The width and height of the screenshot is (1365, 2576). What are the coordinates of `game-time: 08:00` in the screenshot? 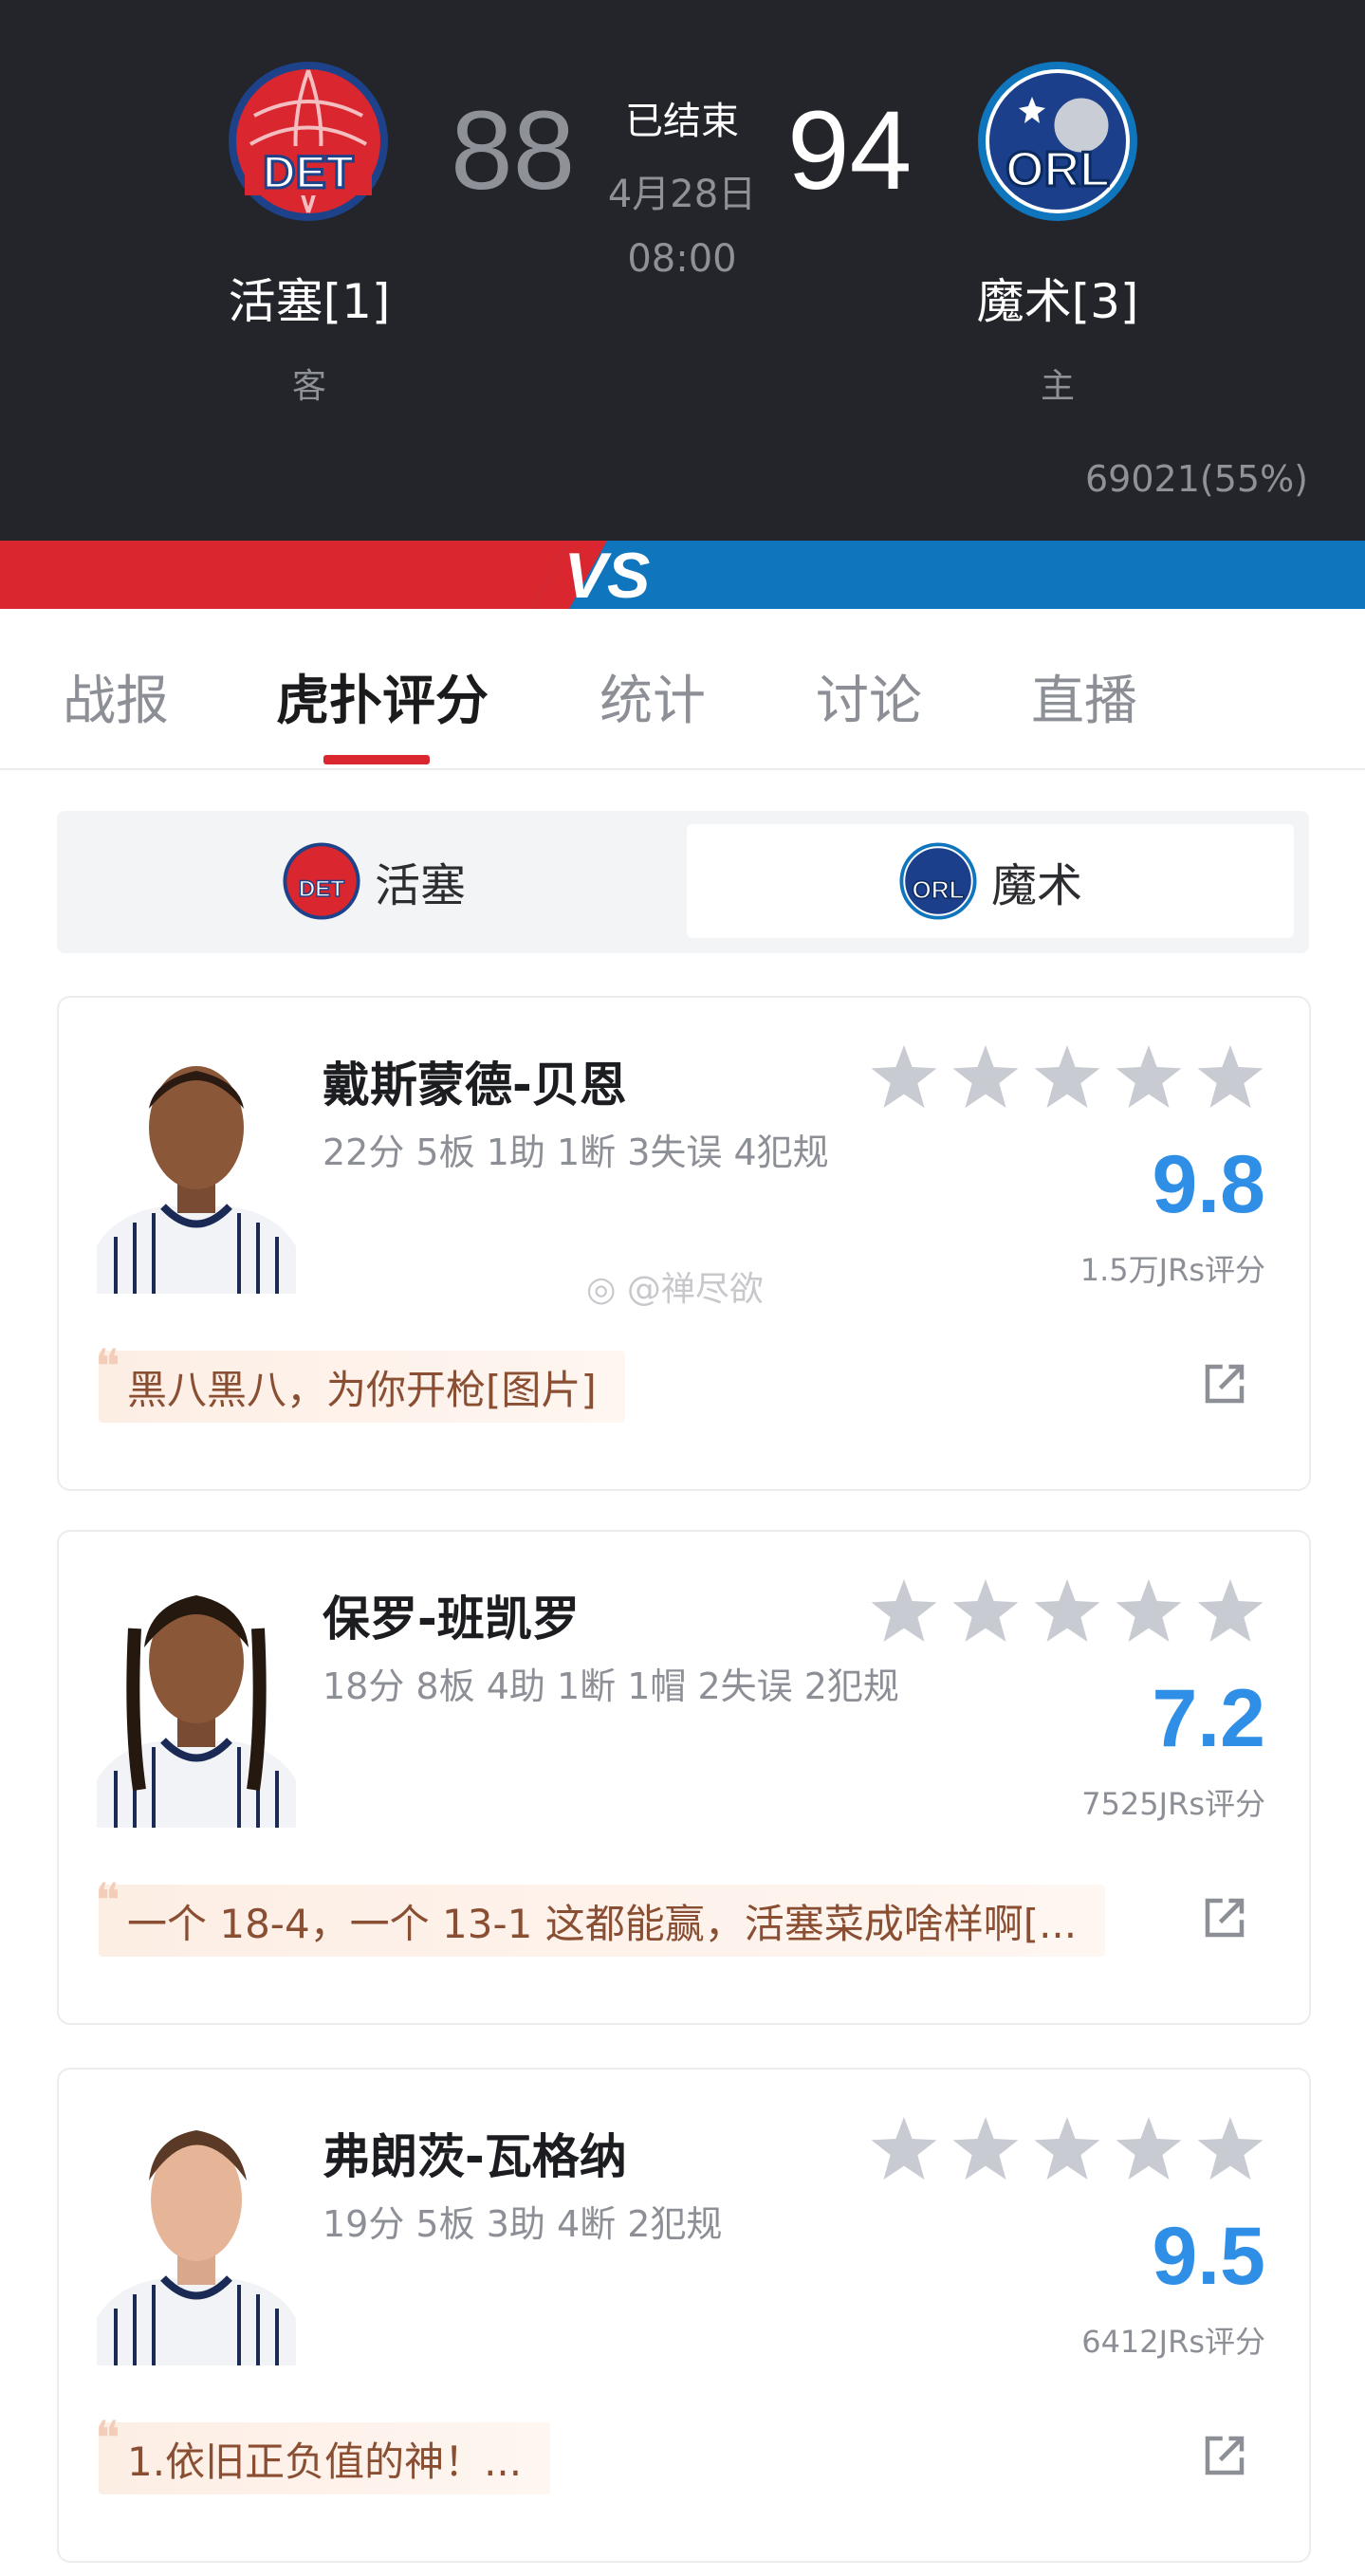 It's located at (682, 259).